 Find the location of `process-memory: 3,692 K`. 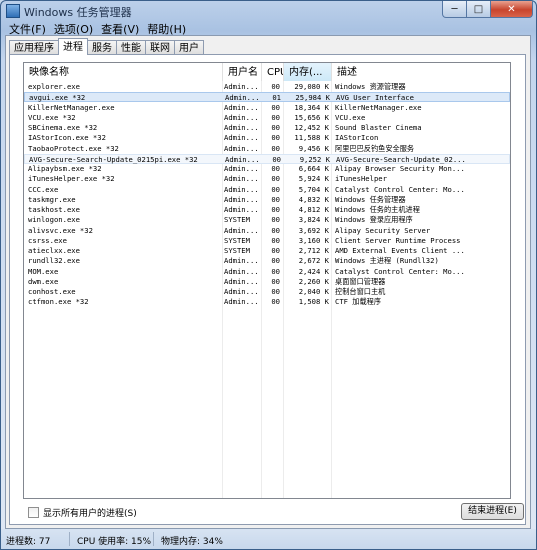

process-memory: 3,692 K is located at coordinates (313, 230).